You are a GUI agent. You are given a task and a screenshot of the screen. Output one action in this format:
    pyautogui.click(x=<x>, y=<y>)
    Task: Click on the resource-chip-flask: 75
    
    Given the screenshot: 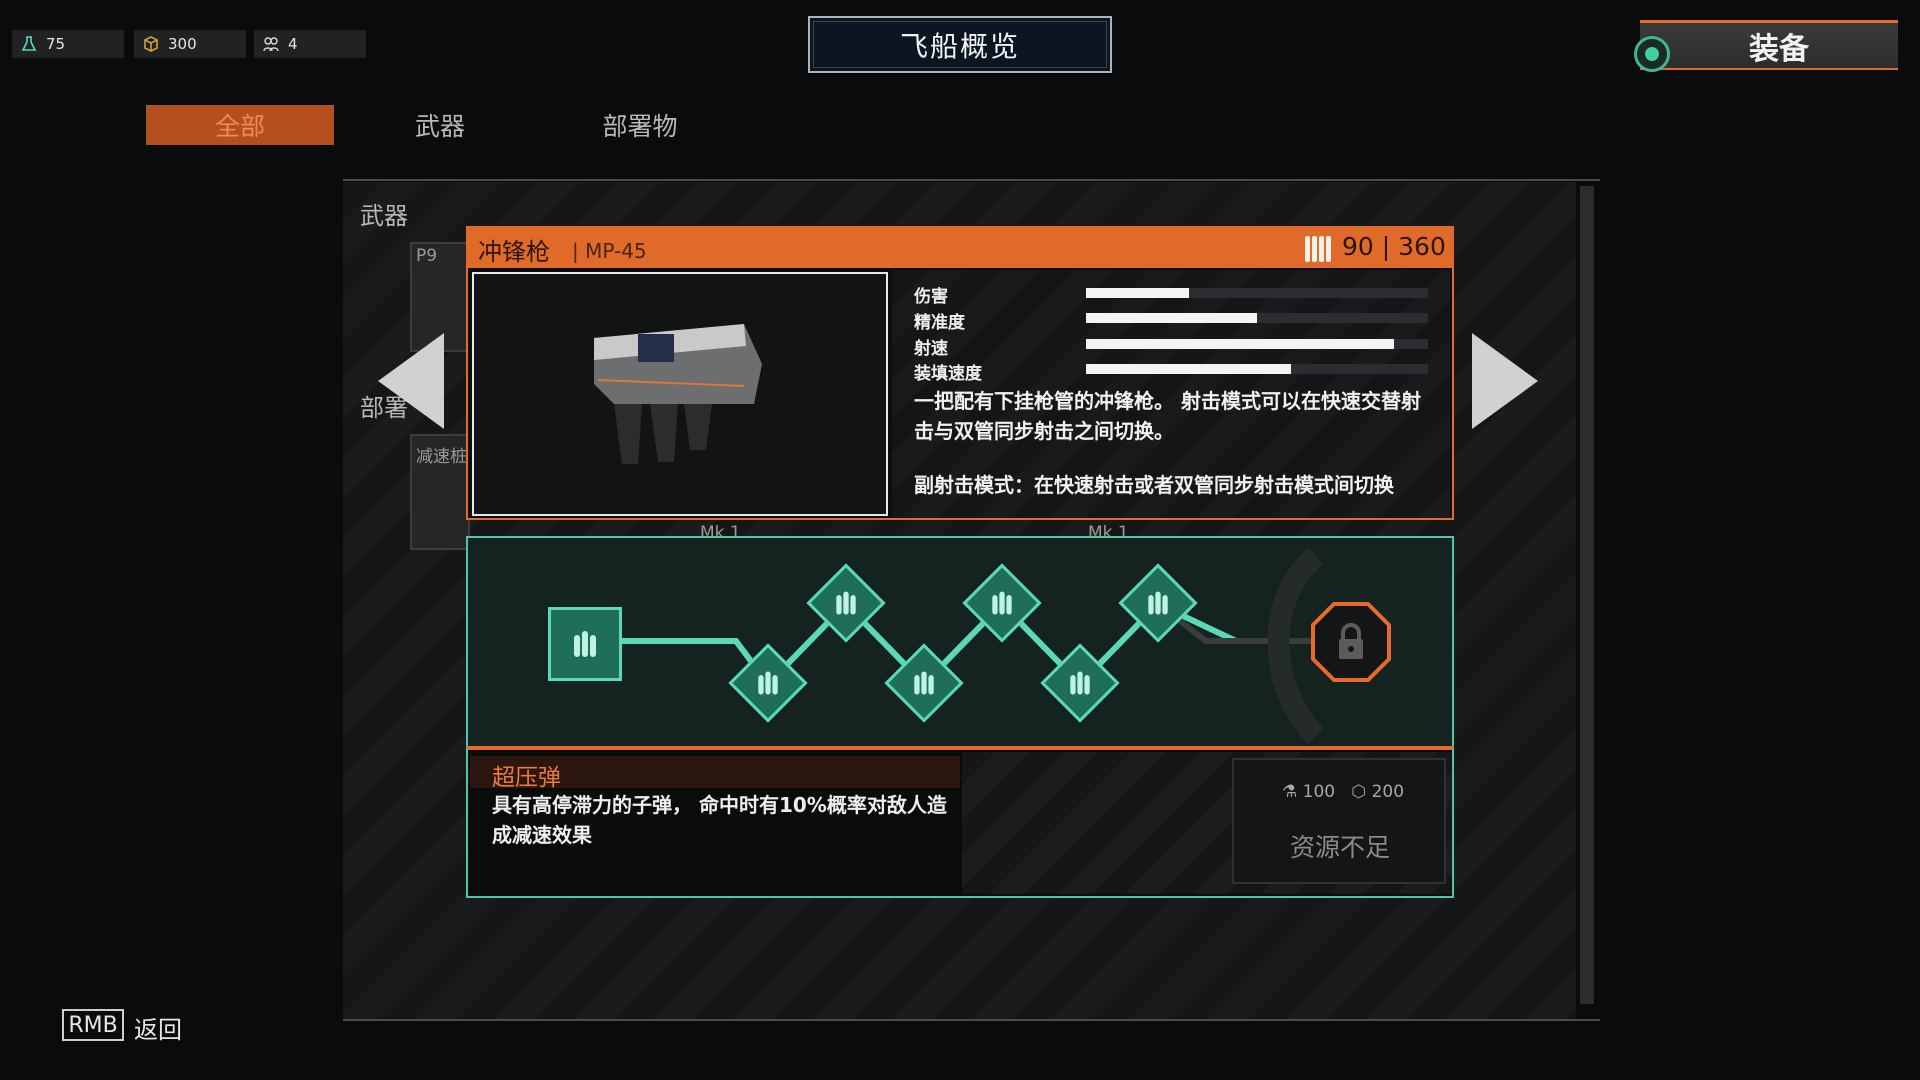 What is the action you would take?
    pyautogui.click(x=68, y=44)
    